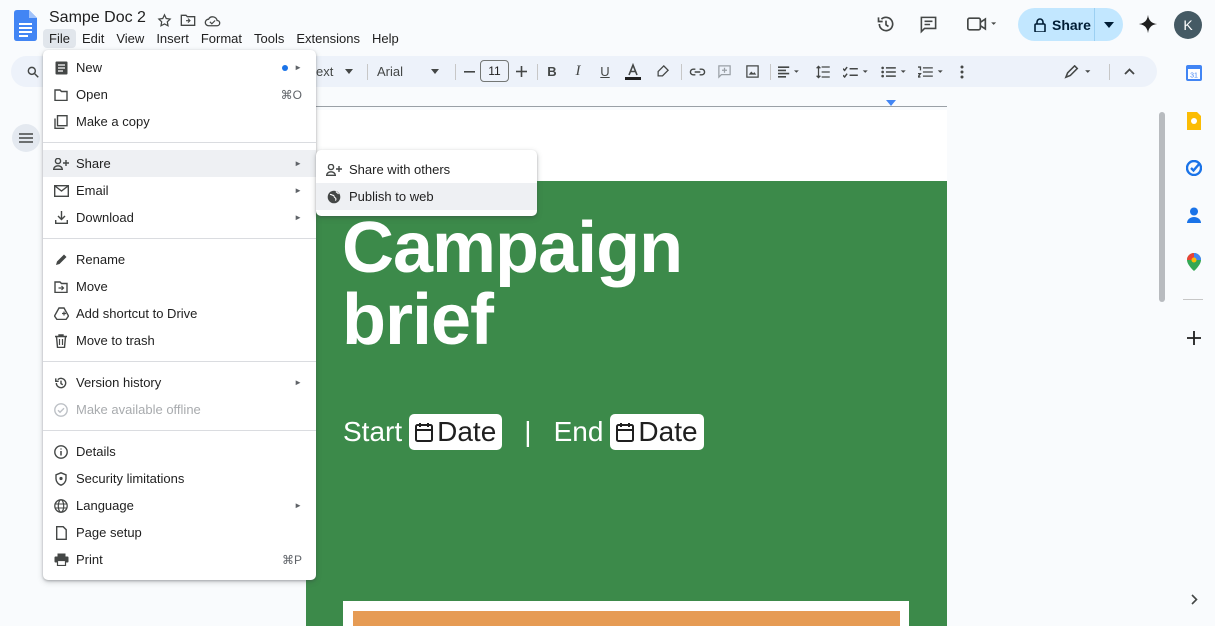  I want to click on cloud-saved-icon, so click(212, 20).